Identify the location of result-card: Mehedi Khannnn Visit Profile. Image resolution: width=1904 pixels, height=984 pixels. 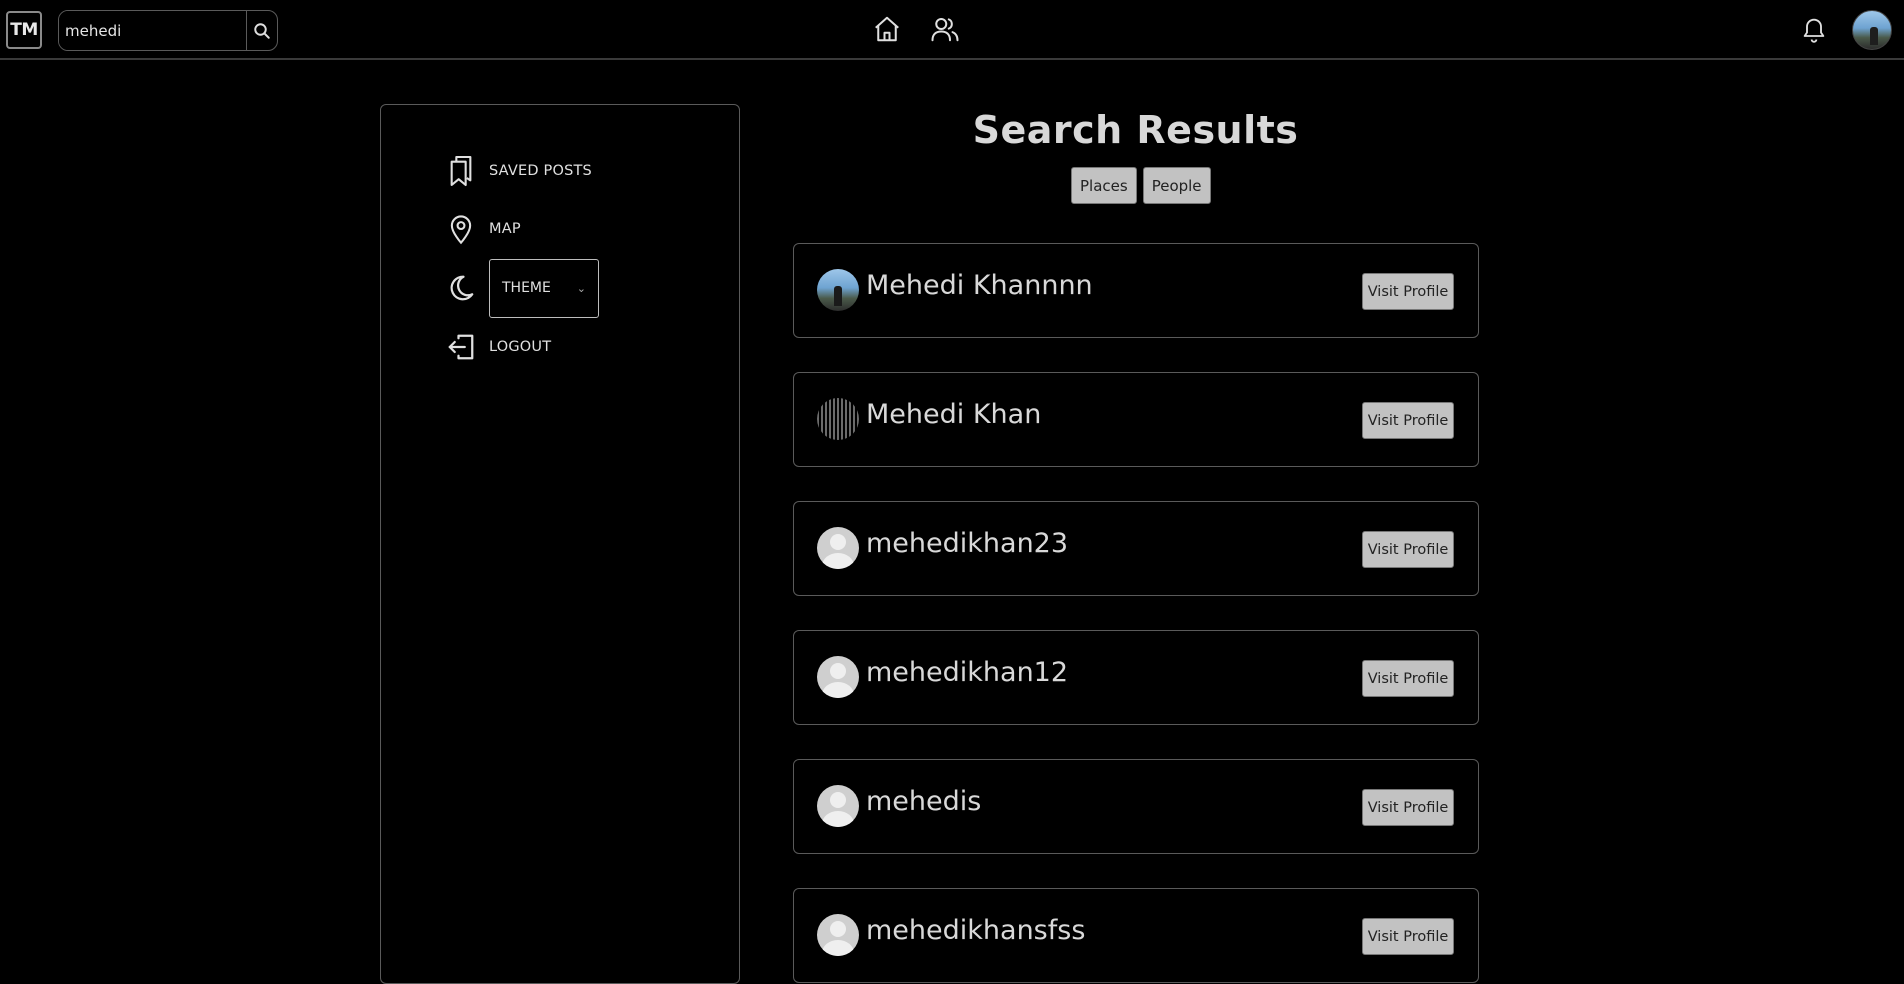
(1136, 290).